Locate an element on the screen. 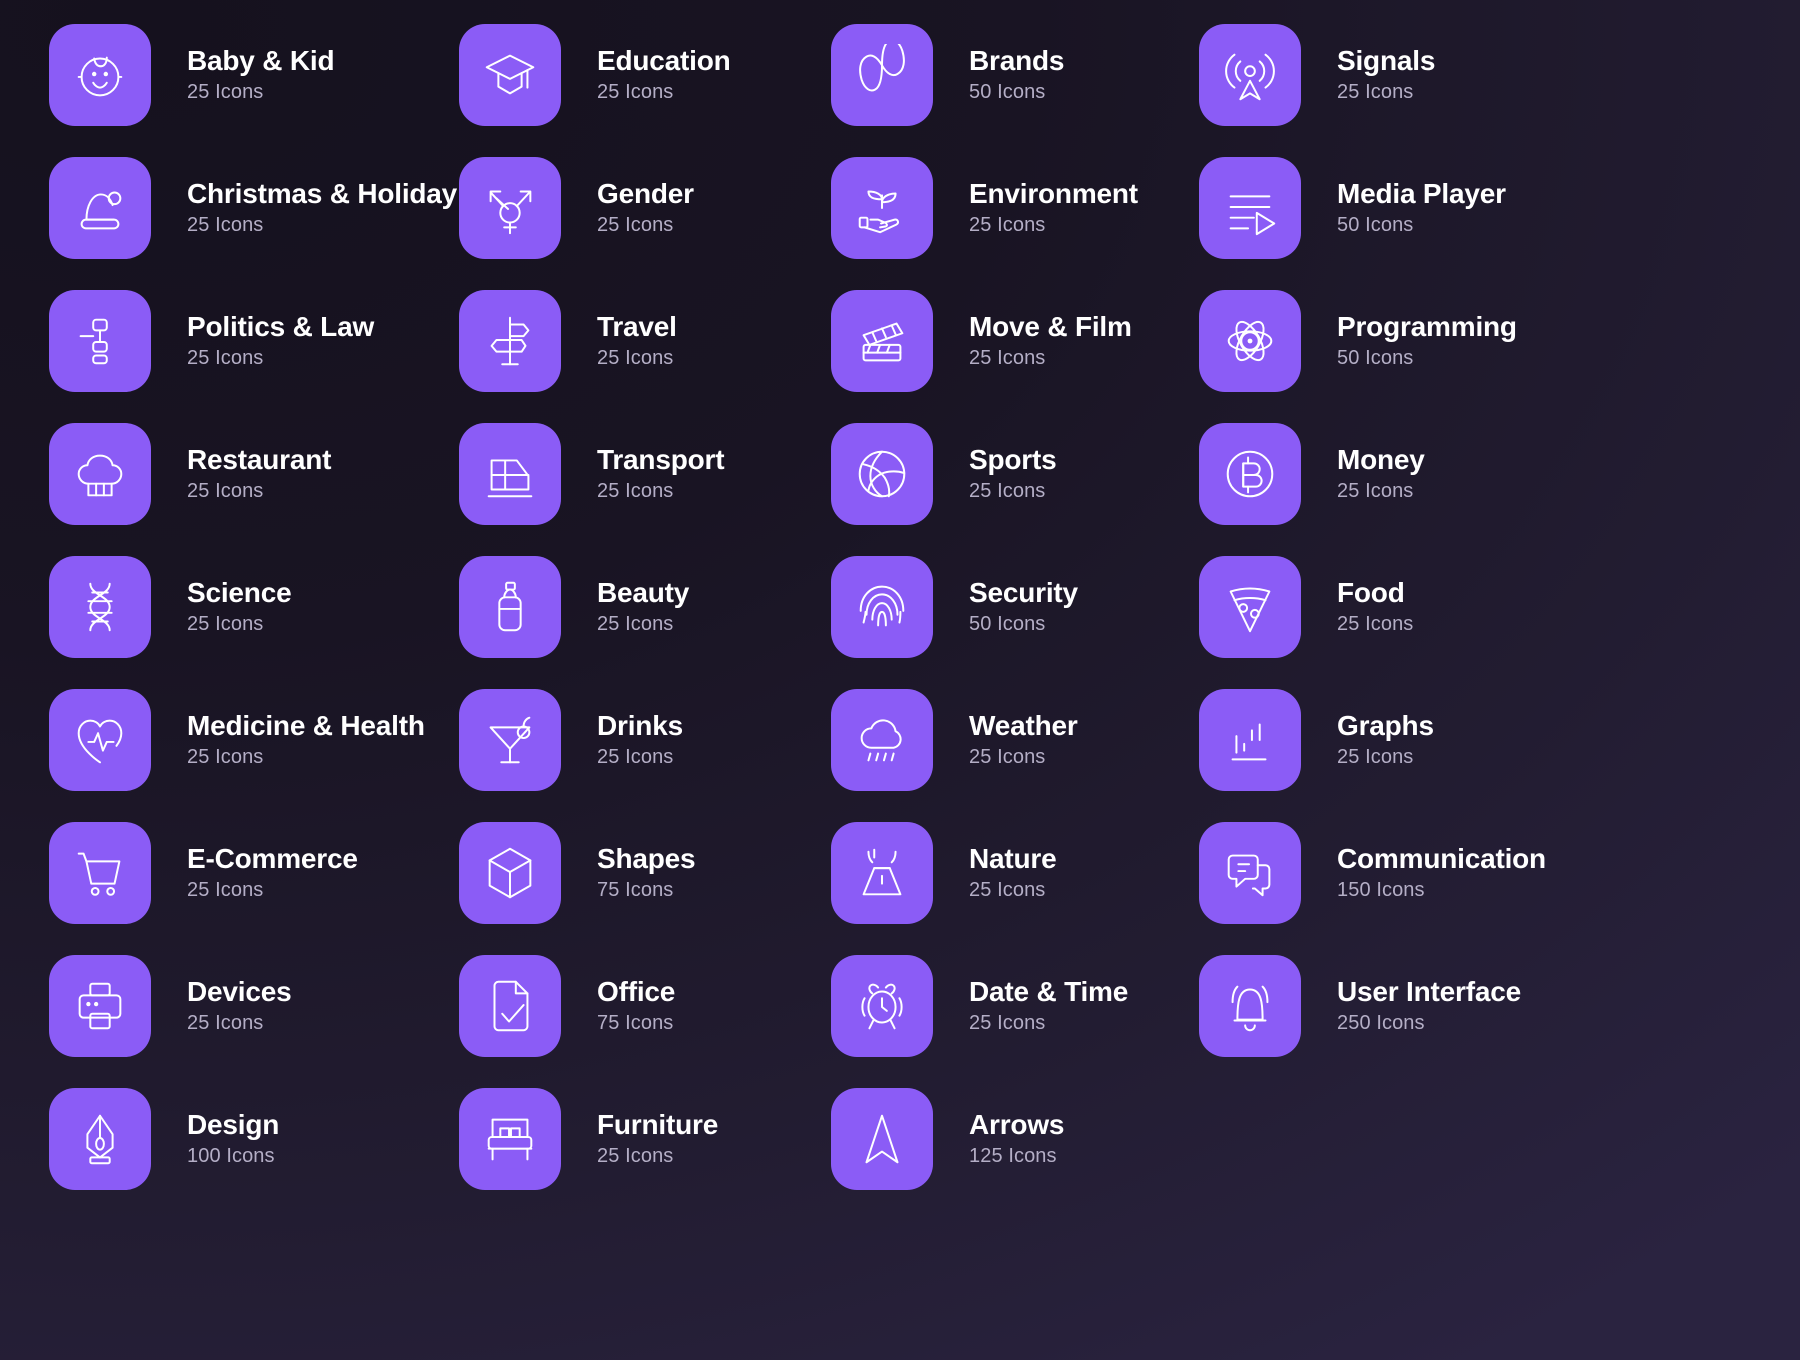 This screenshot has width=1800, height=1360. category-item-shapes: Shapes 75 Icons is located at coordinates (645, 872).